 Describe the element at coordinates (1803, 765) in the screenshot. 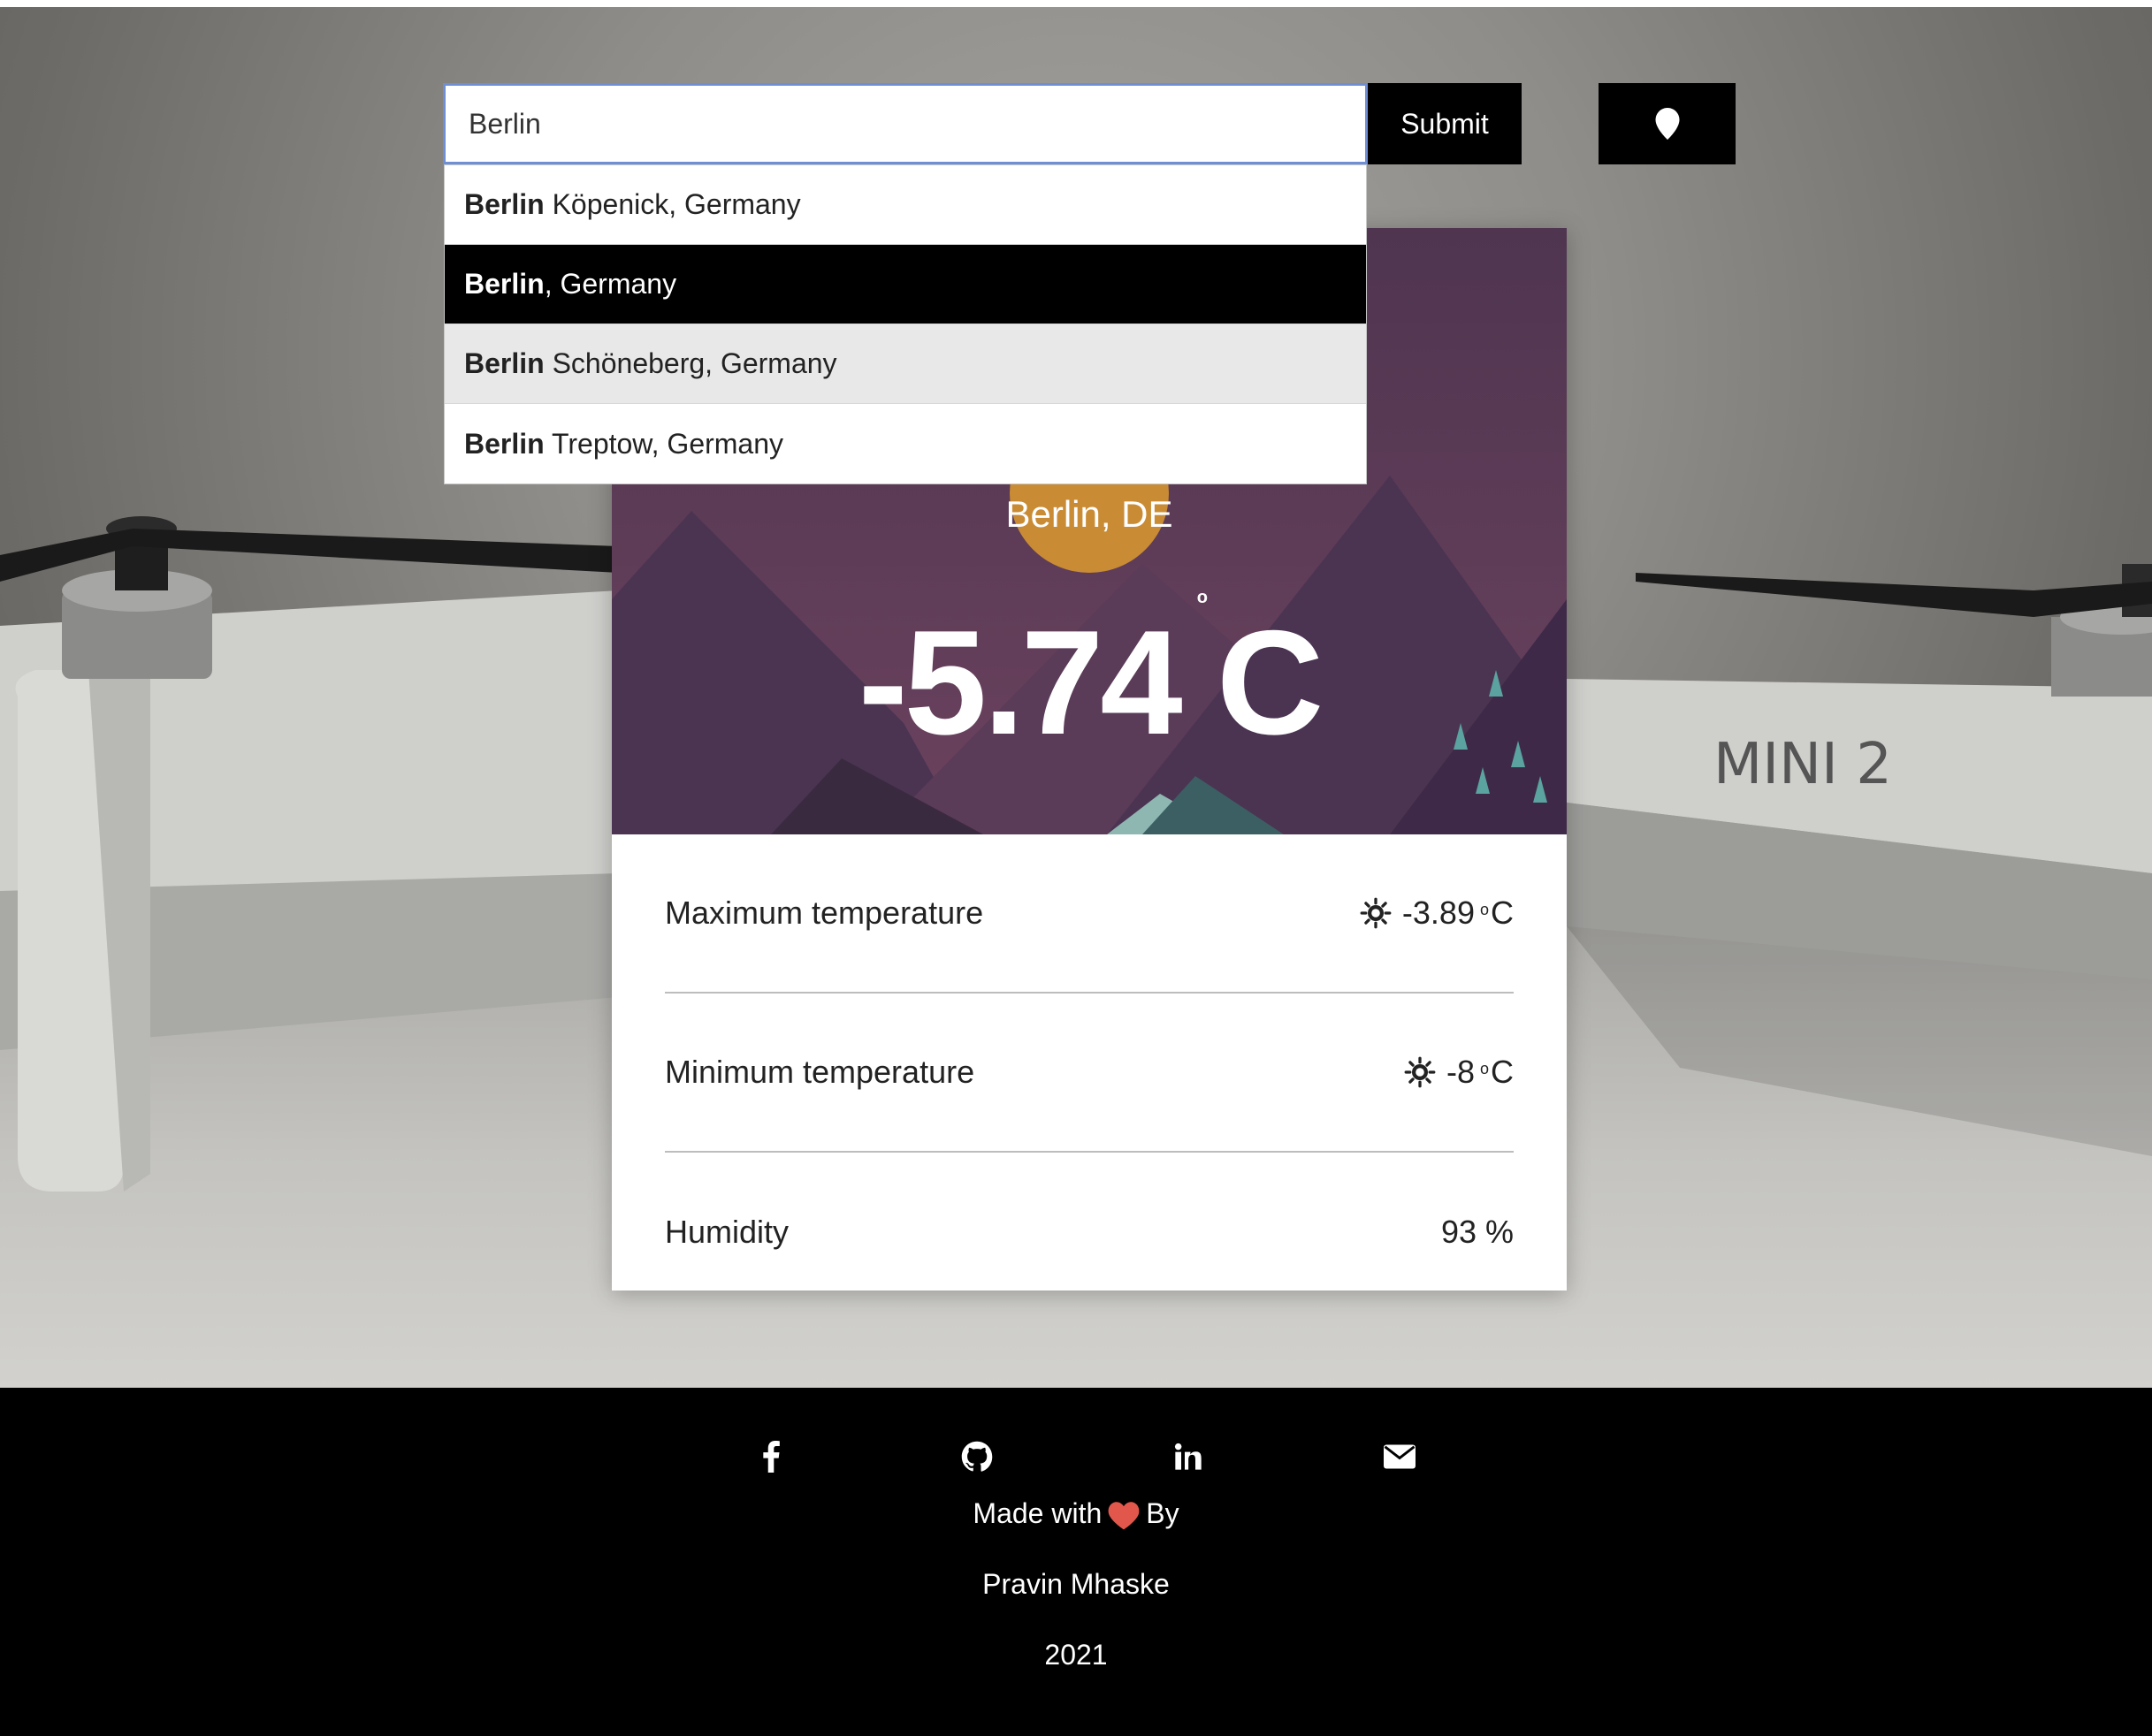

I see `drone-mini2-text: MINI 2` at that location.